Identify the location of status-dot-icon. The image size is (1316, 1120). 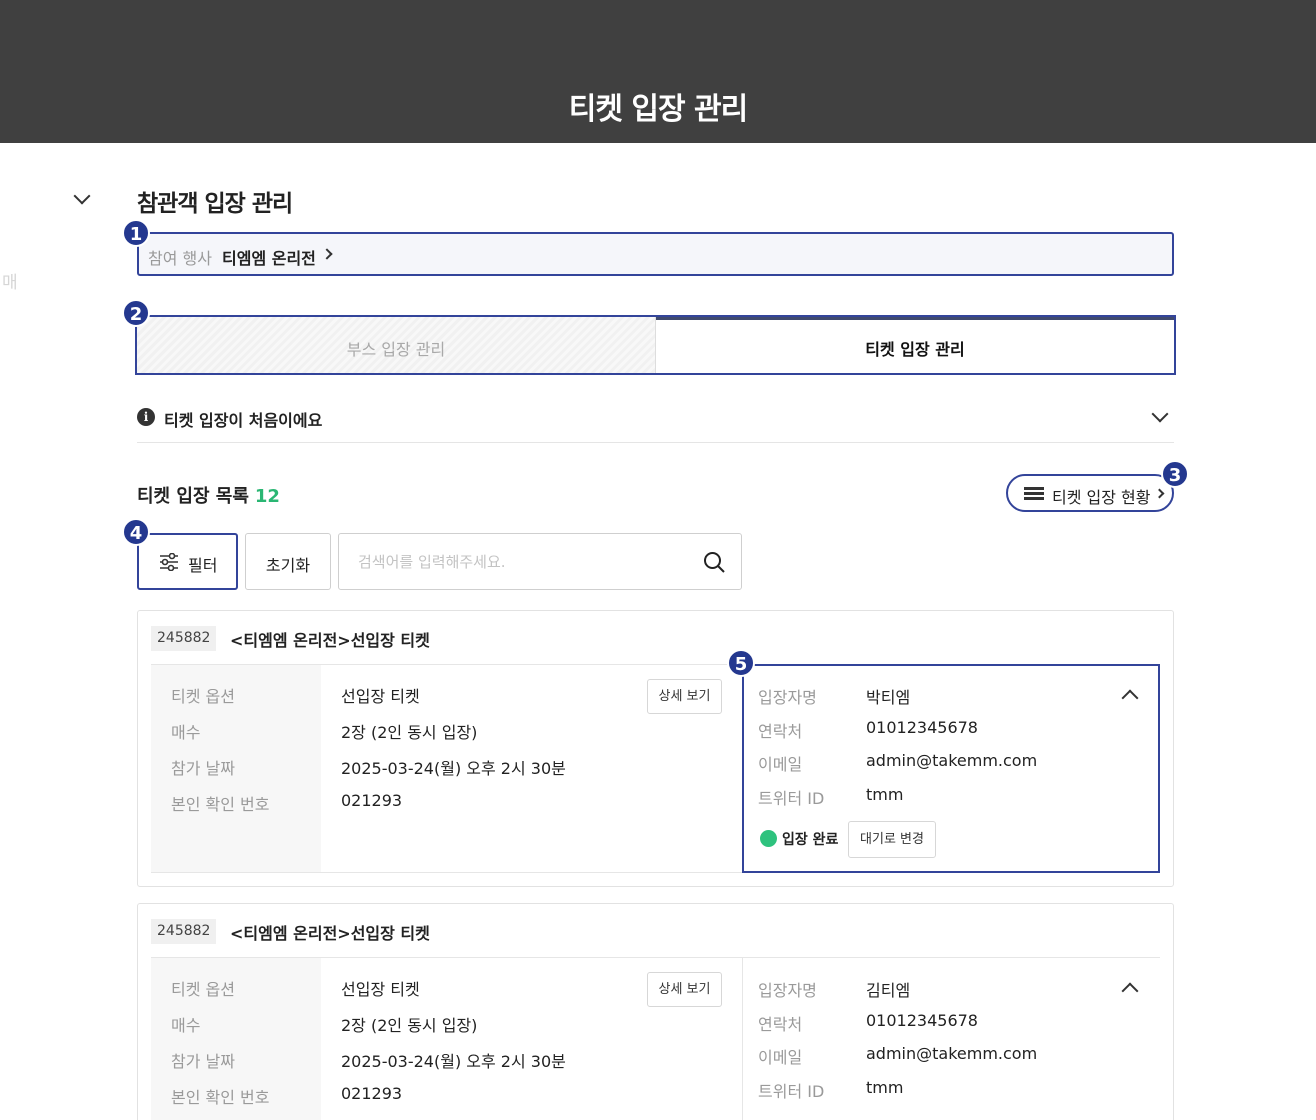
(768, 838).